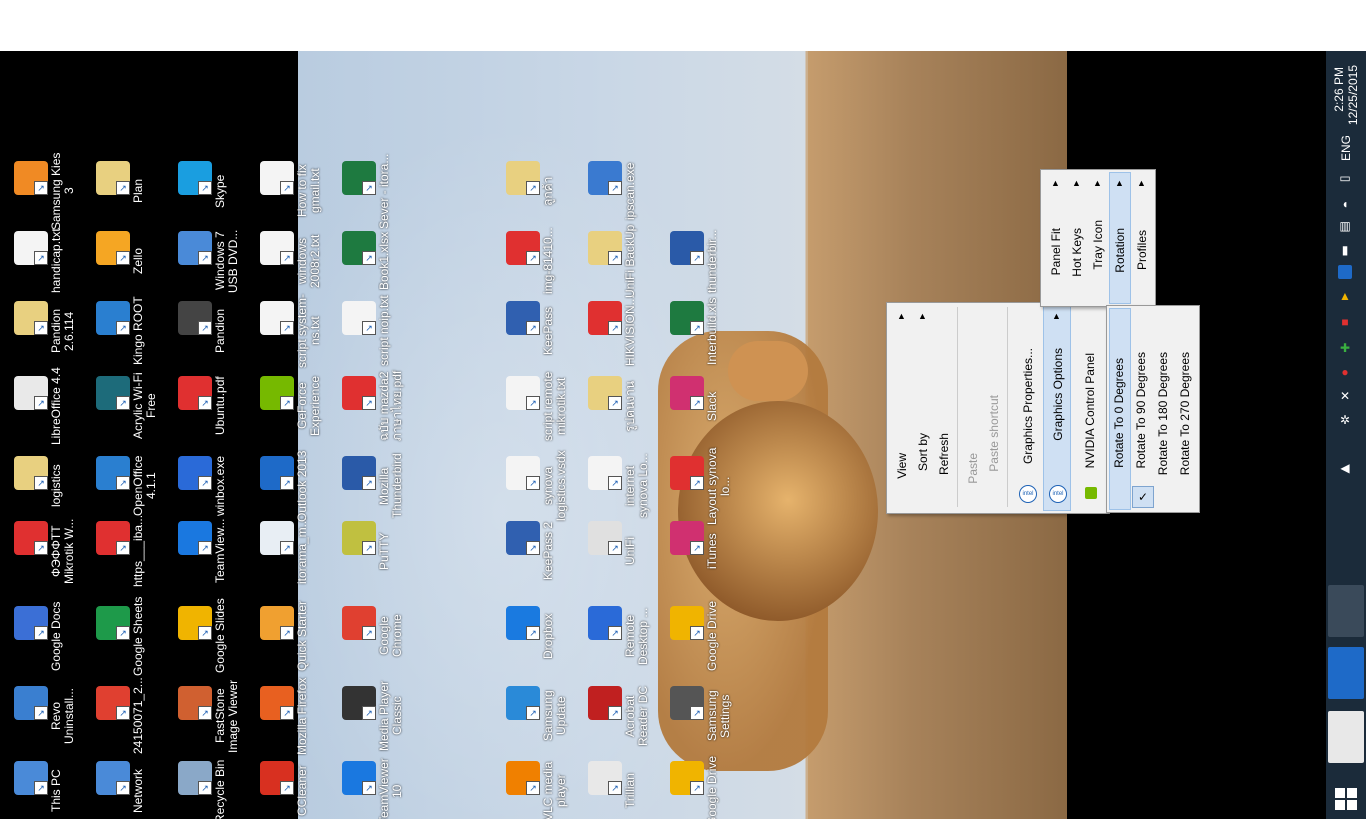  What do you see at coordinates (130, 331) in the screenshot?
I see `desktop-icon: ↗ Kingo ROOT` at bounding box center [130, 331].